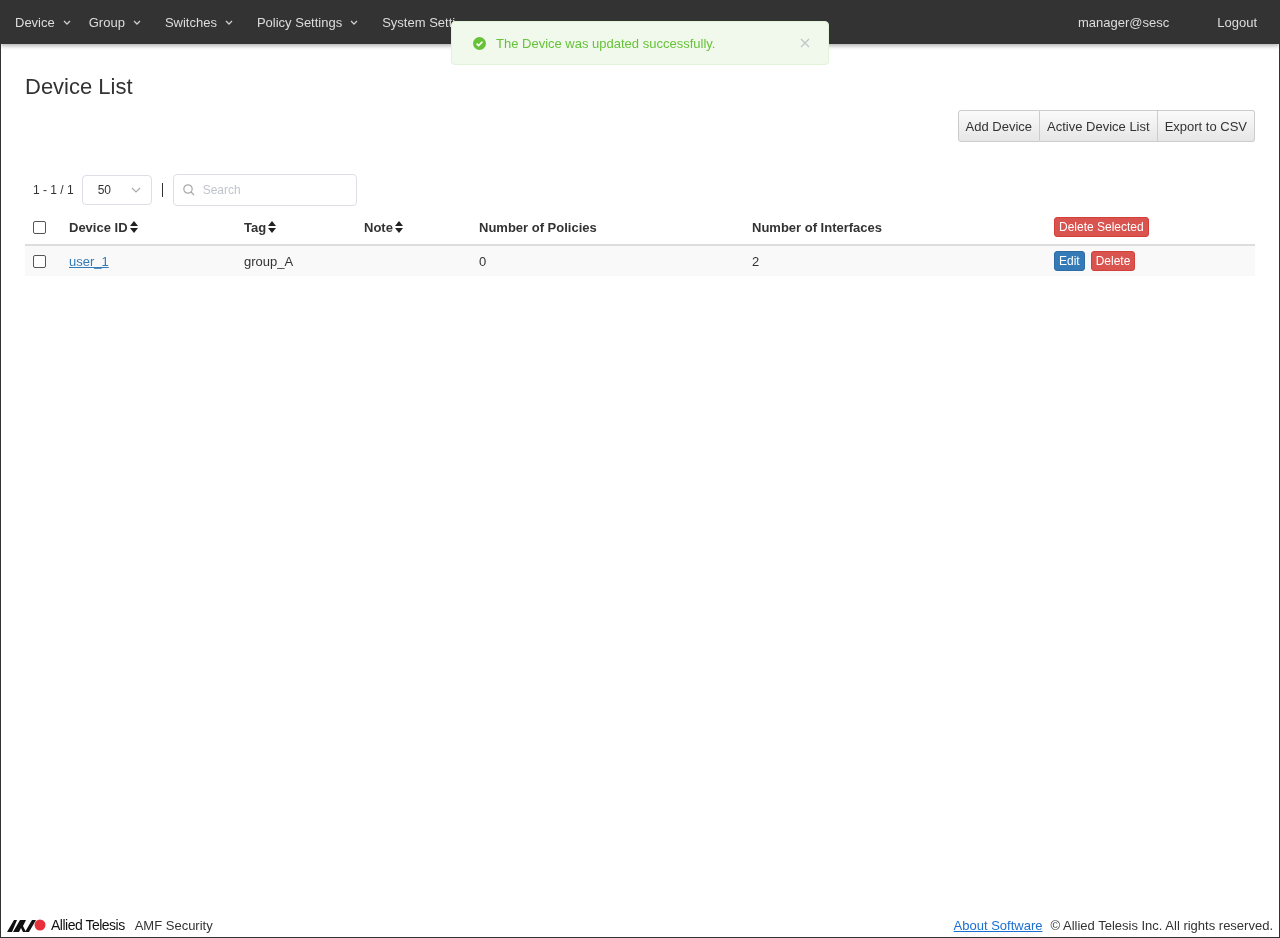  Describe the element at coordinates (1069, 261) in the screenshot. I see `edit-button: Edit` at that location.